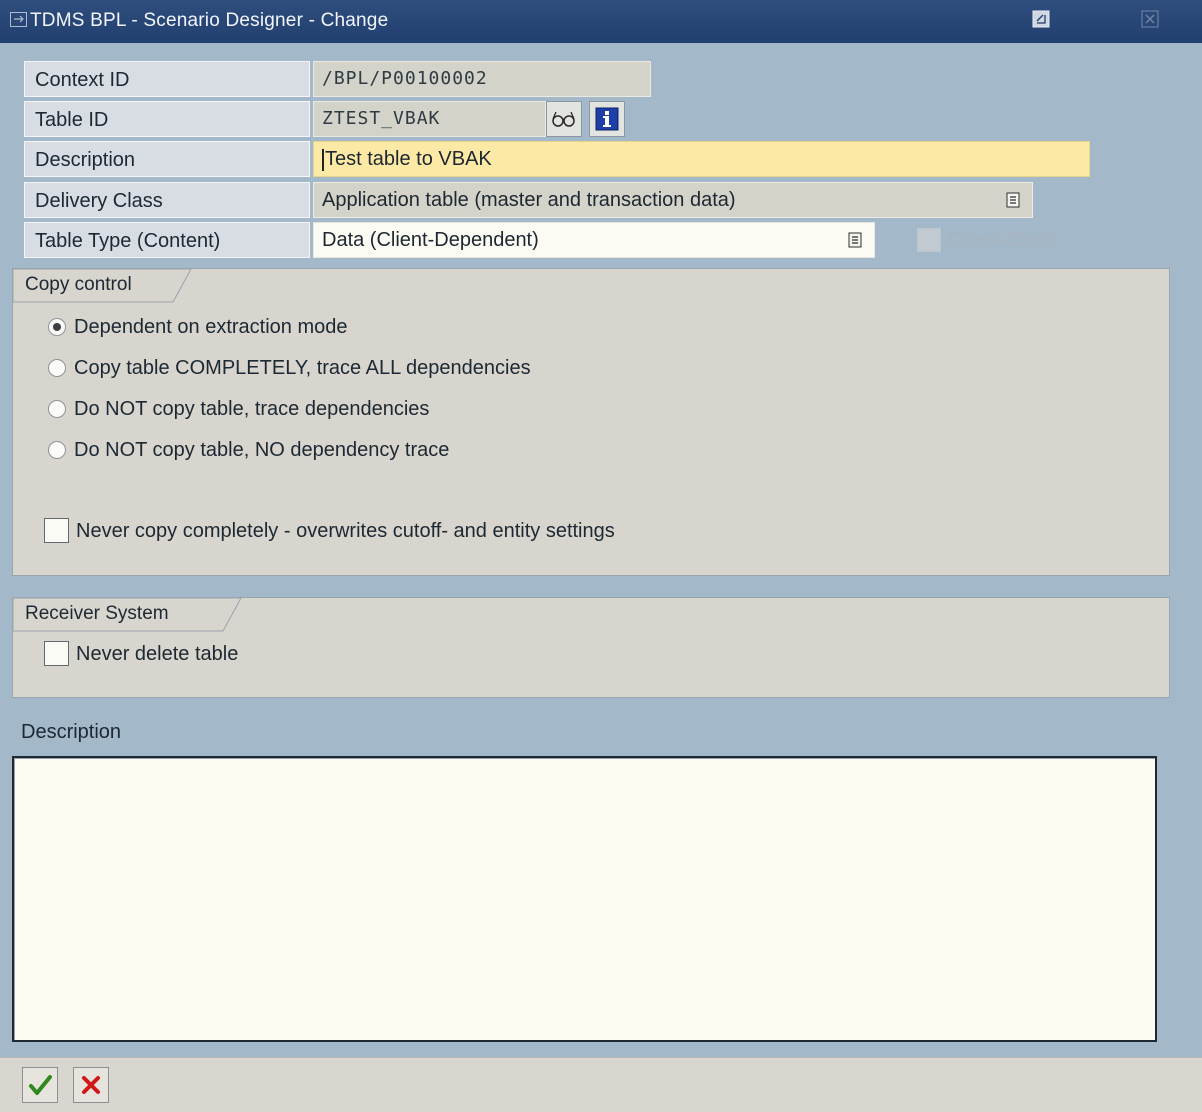 This screenshot has height=1112, width=1202. I want to click on receiver-system-title: Receiver System, so click(97, 613).